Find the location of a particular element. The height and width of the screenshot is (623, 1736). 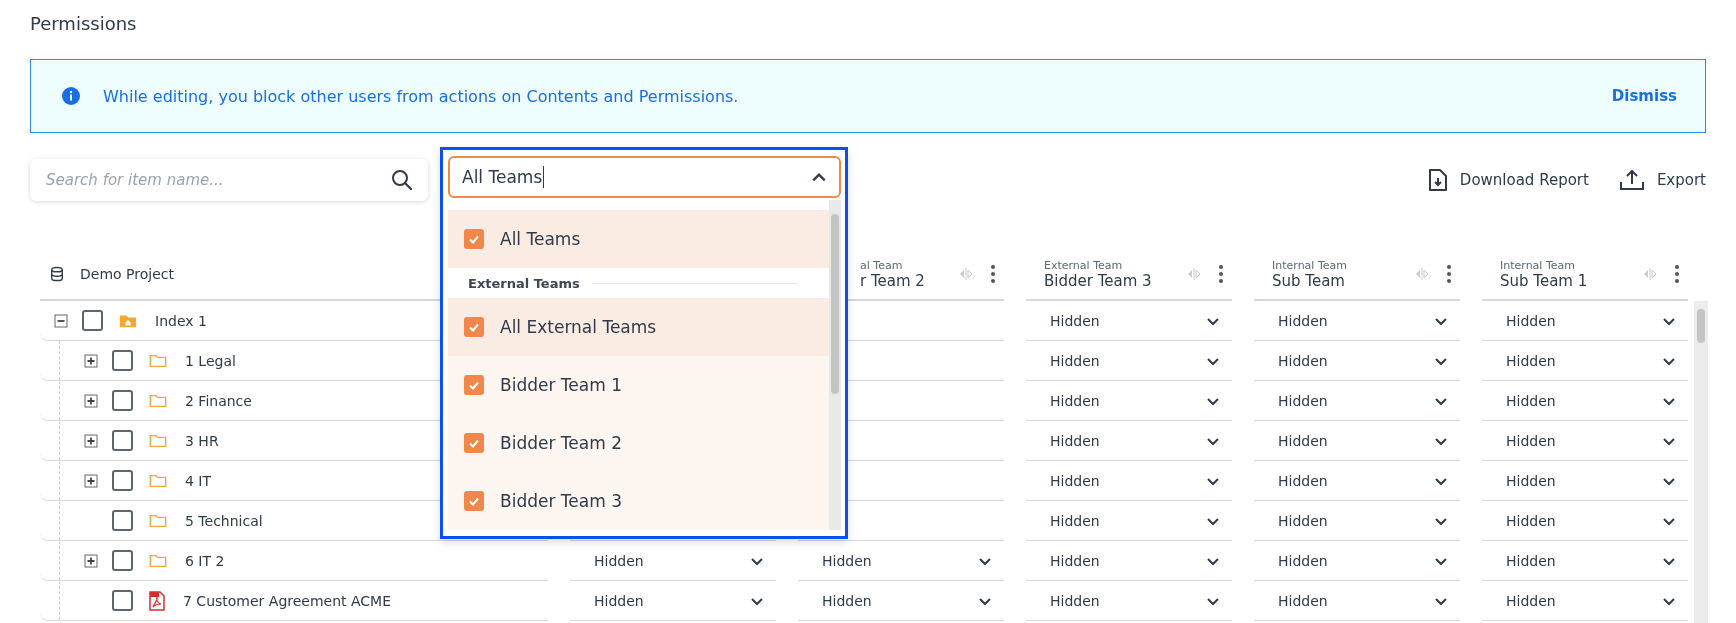

toolbar-button: Export is located at coordinates (1662, 180).